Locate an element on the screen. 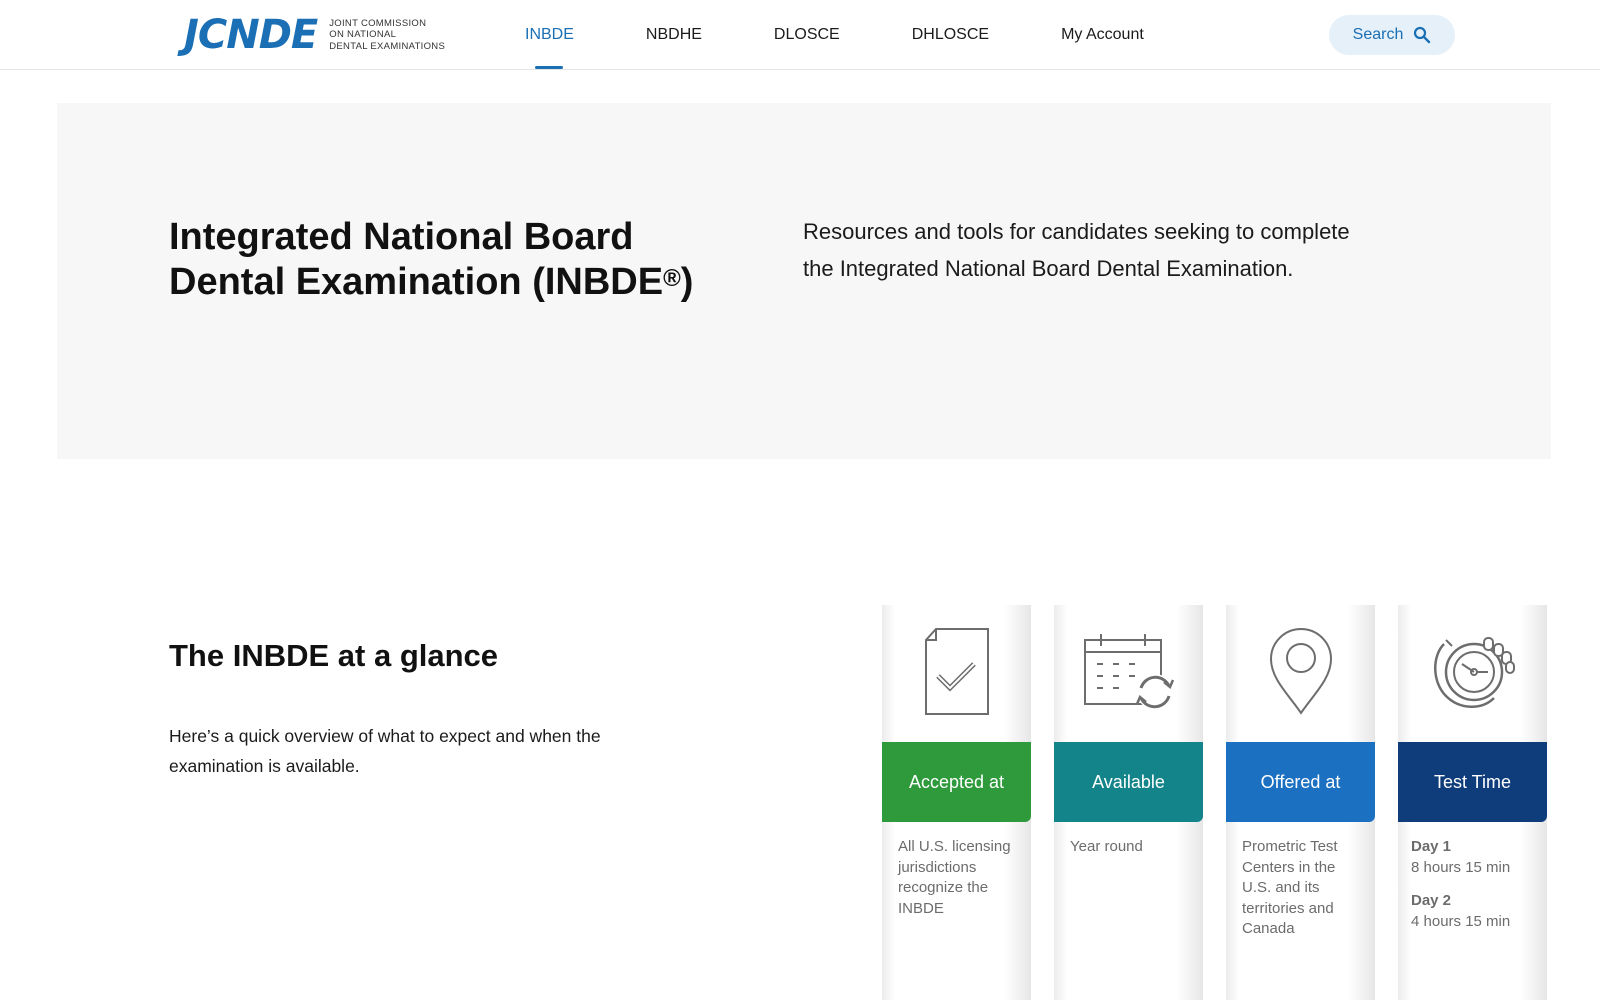 The height and width of the screenshot is (1000, 1600). registered-mark: ® is located at coordinates (672, 278).